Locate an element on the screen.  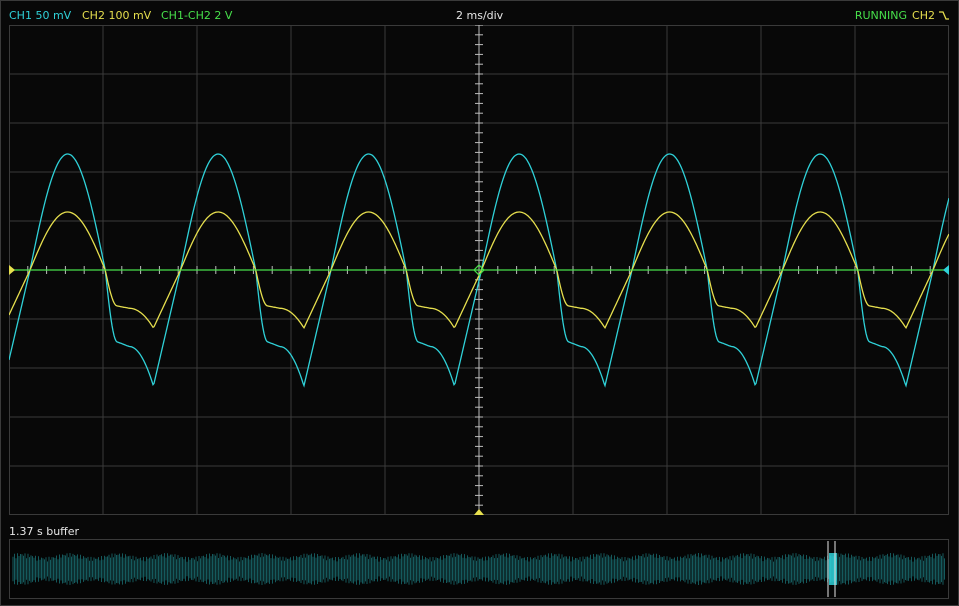
math-channel-label: CH1-CH2 2 V is located at coordinates (196, 15).